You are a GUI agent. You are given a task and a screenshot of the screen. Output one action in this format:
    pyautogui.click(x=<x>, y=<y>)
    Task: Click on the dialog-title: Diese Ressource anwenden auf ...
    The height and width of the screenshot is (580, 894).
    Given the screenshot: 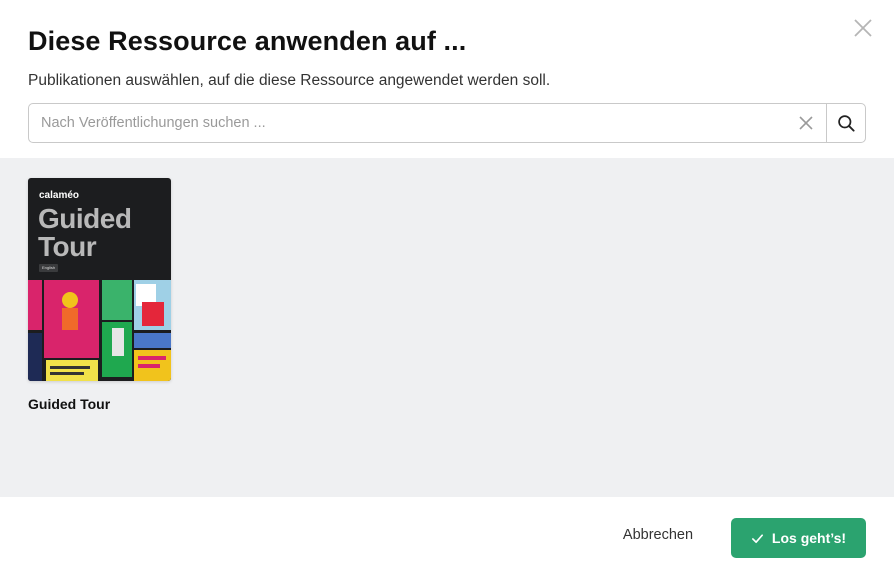 What is the action you would take?
    pyautogui.click(x=247, y=41)
    